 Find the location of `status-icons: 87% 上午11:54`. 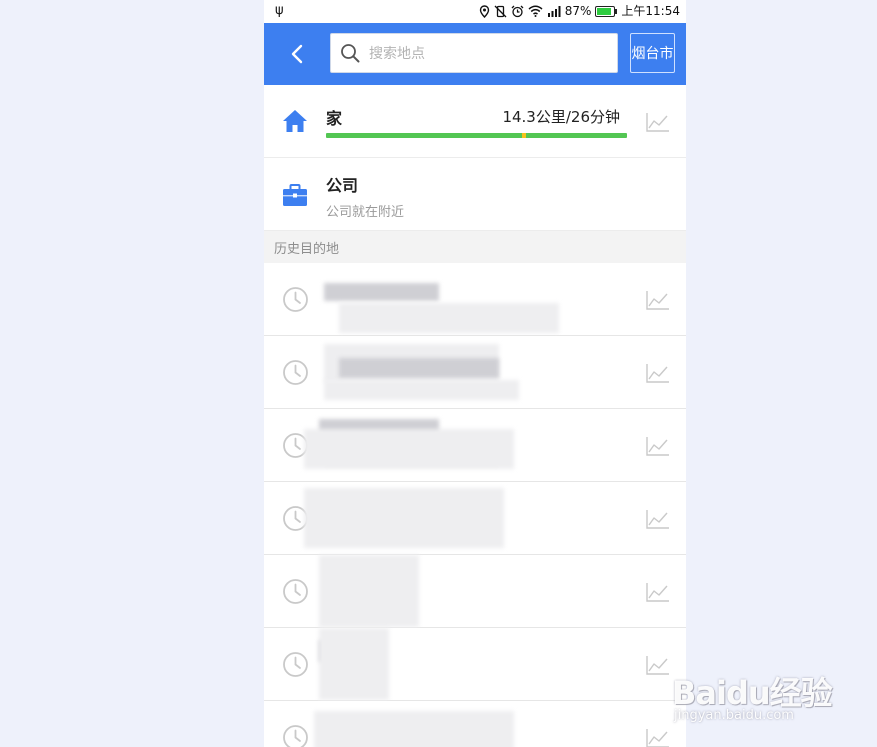

status-icons: 87% 上午11:54 is located at coordinates (579, 11).